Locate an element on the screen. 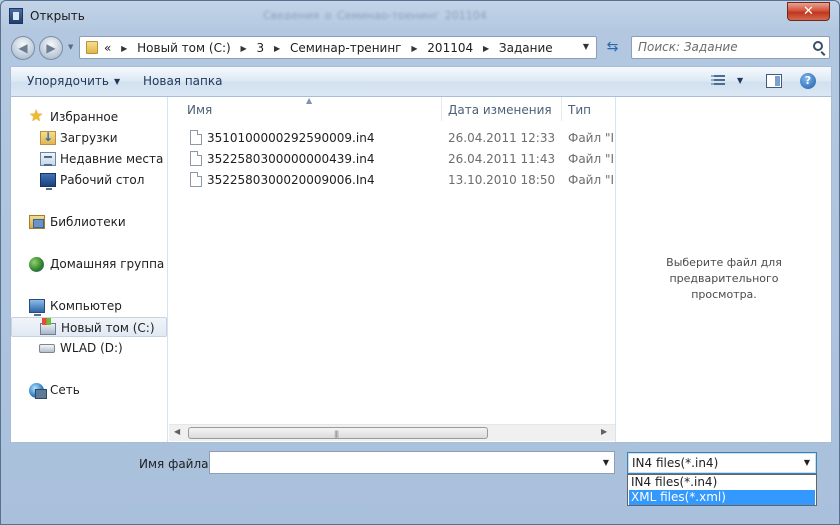 The height and width of the screenshot is (525, 840). window-title: Открыть is located at coordinates (57, 16).